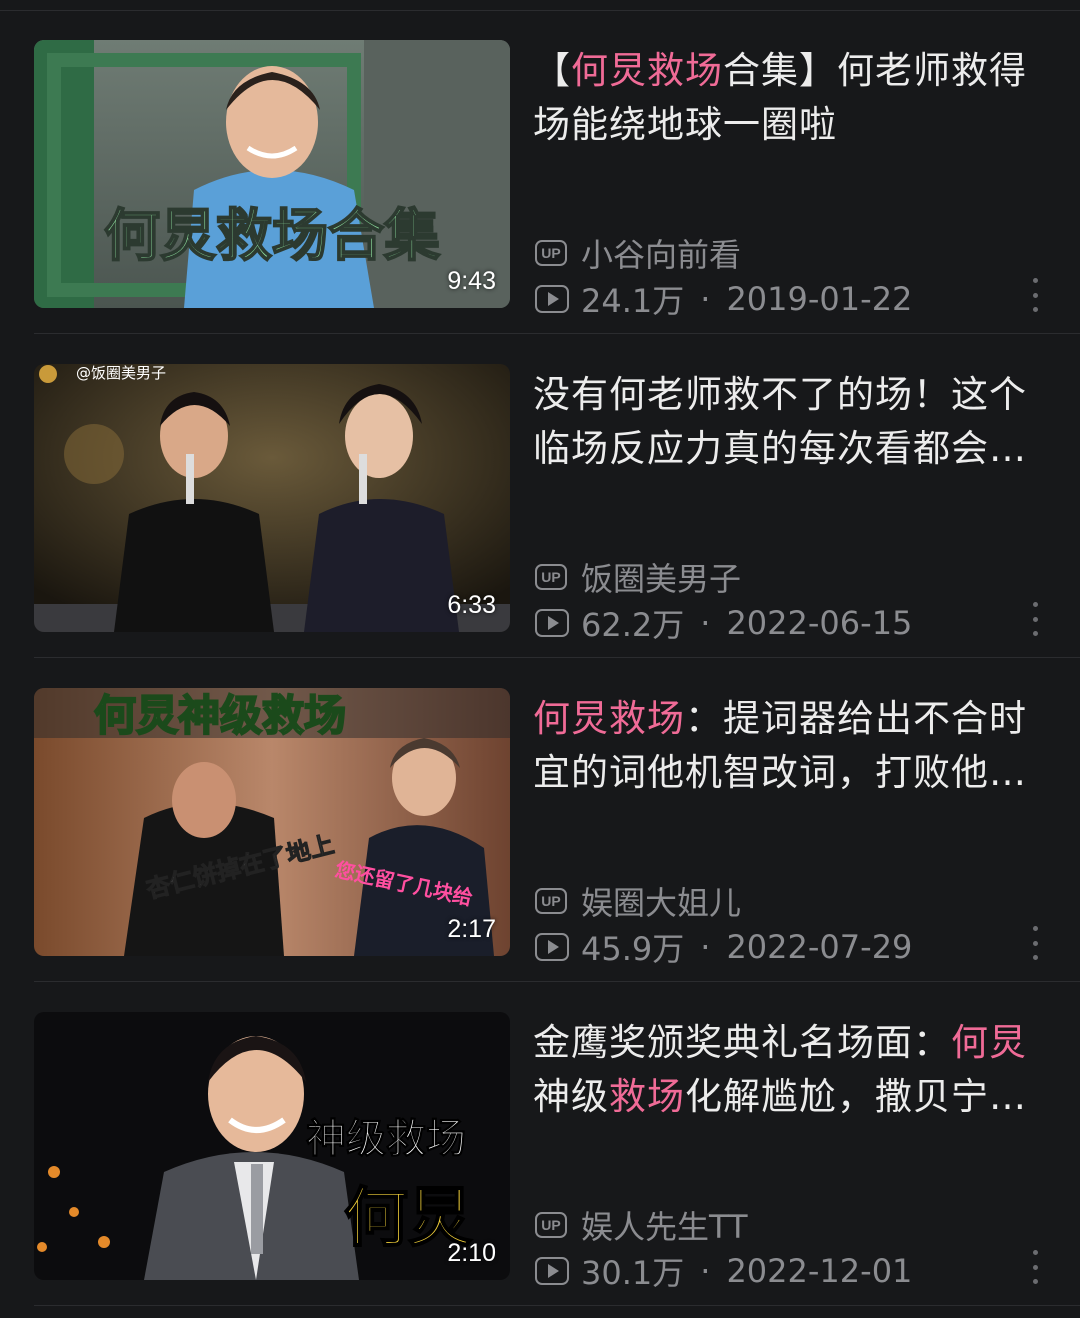 This screenshot has height=1318, width=1080. Describe the element at coordinates (571, 1096) in the screenshot. I see `title-text: 神级` at that location.